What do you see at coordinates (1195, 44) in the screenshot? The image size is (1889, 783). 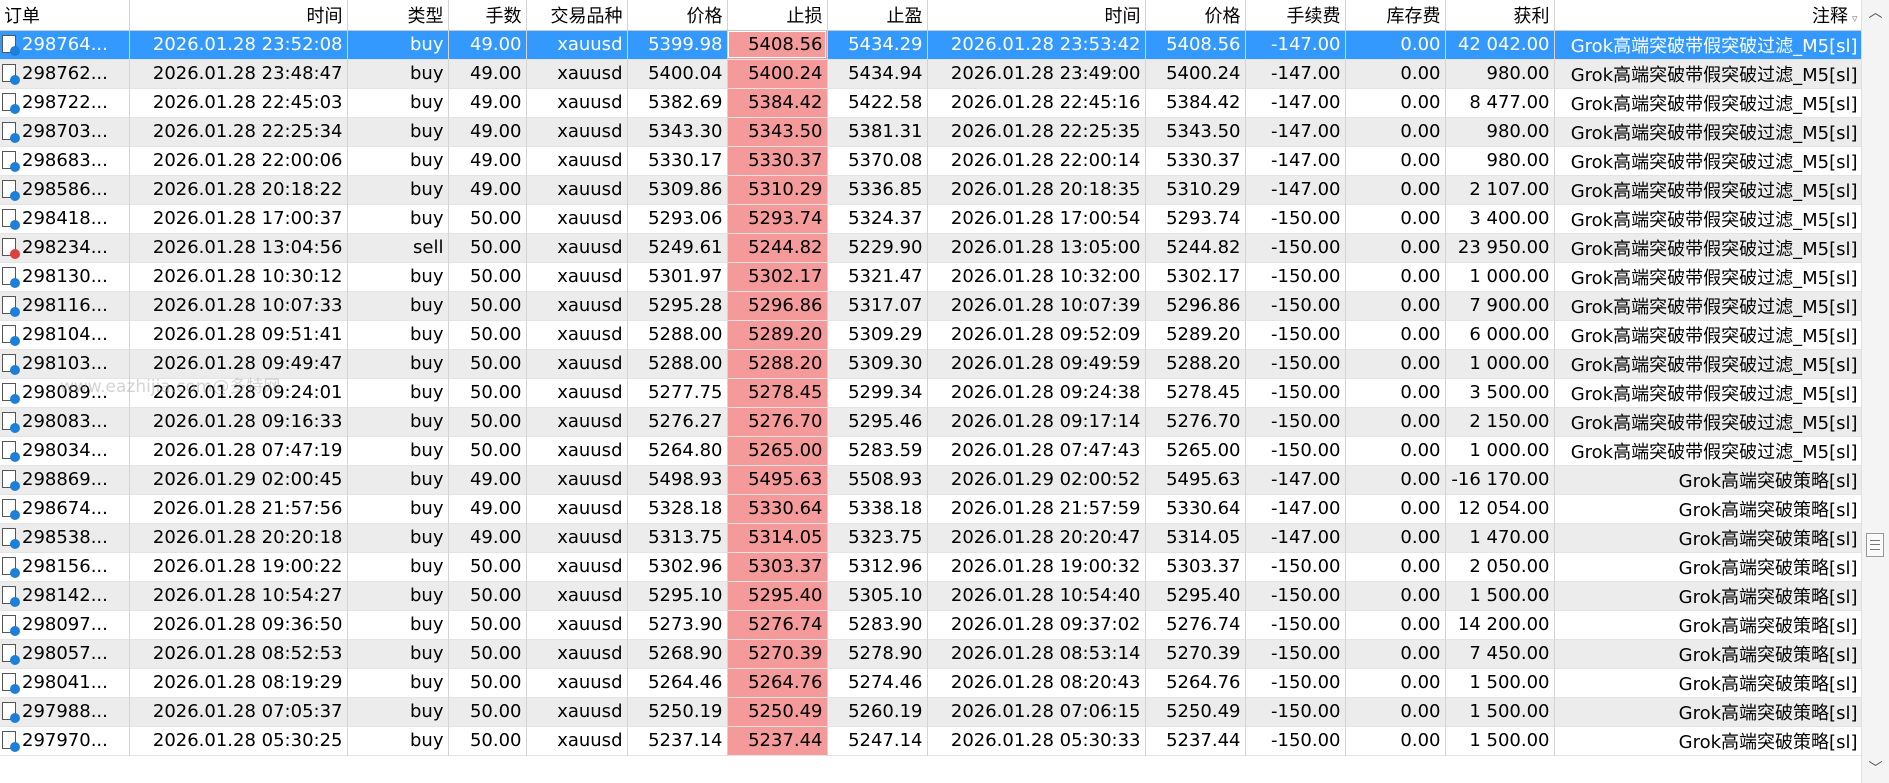 I see `cell-close-price: 5408.56` at bounding box center [1195, 44].